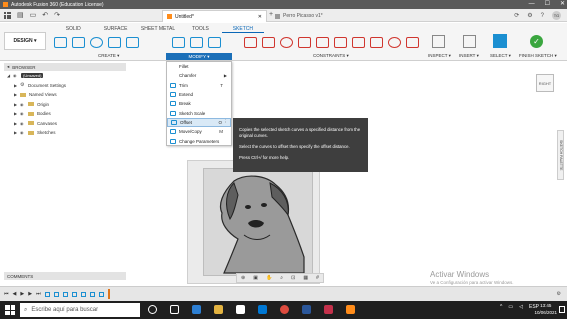 This screenshot has height=319, width=567. What do you see at coordinates (214, 42) in the screenshot?
I see `move-tool-icon` at bounding box center [214, 42].